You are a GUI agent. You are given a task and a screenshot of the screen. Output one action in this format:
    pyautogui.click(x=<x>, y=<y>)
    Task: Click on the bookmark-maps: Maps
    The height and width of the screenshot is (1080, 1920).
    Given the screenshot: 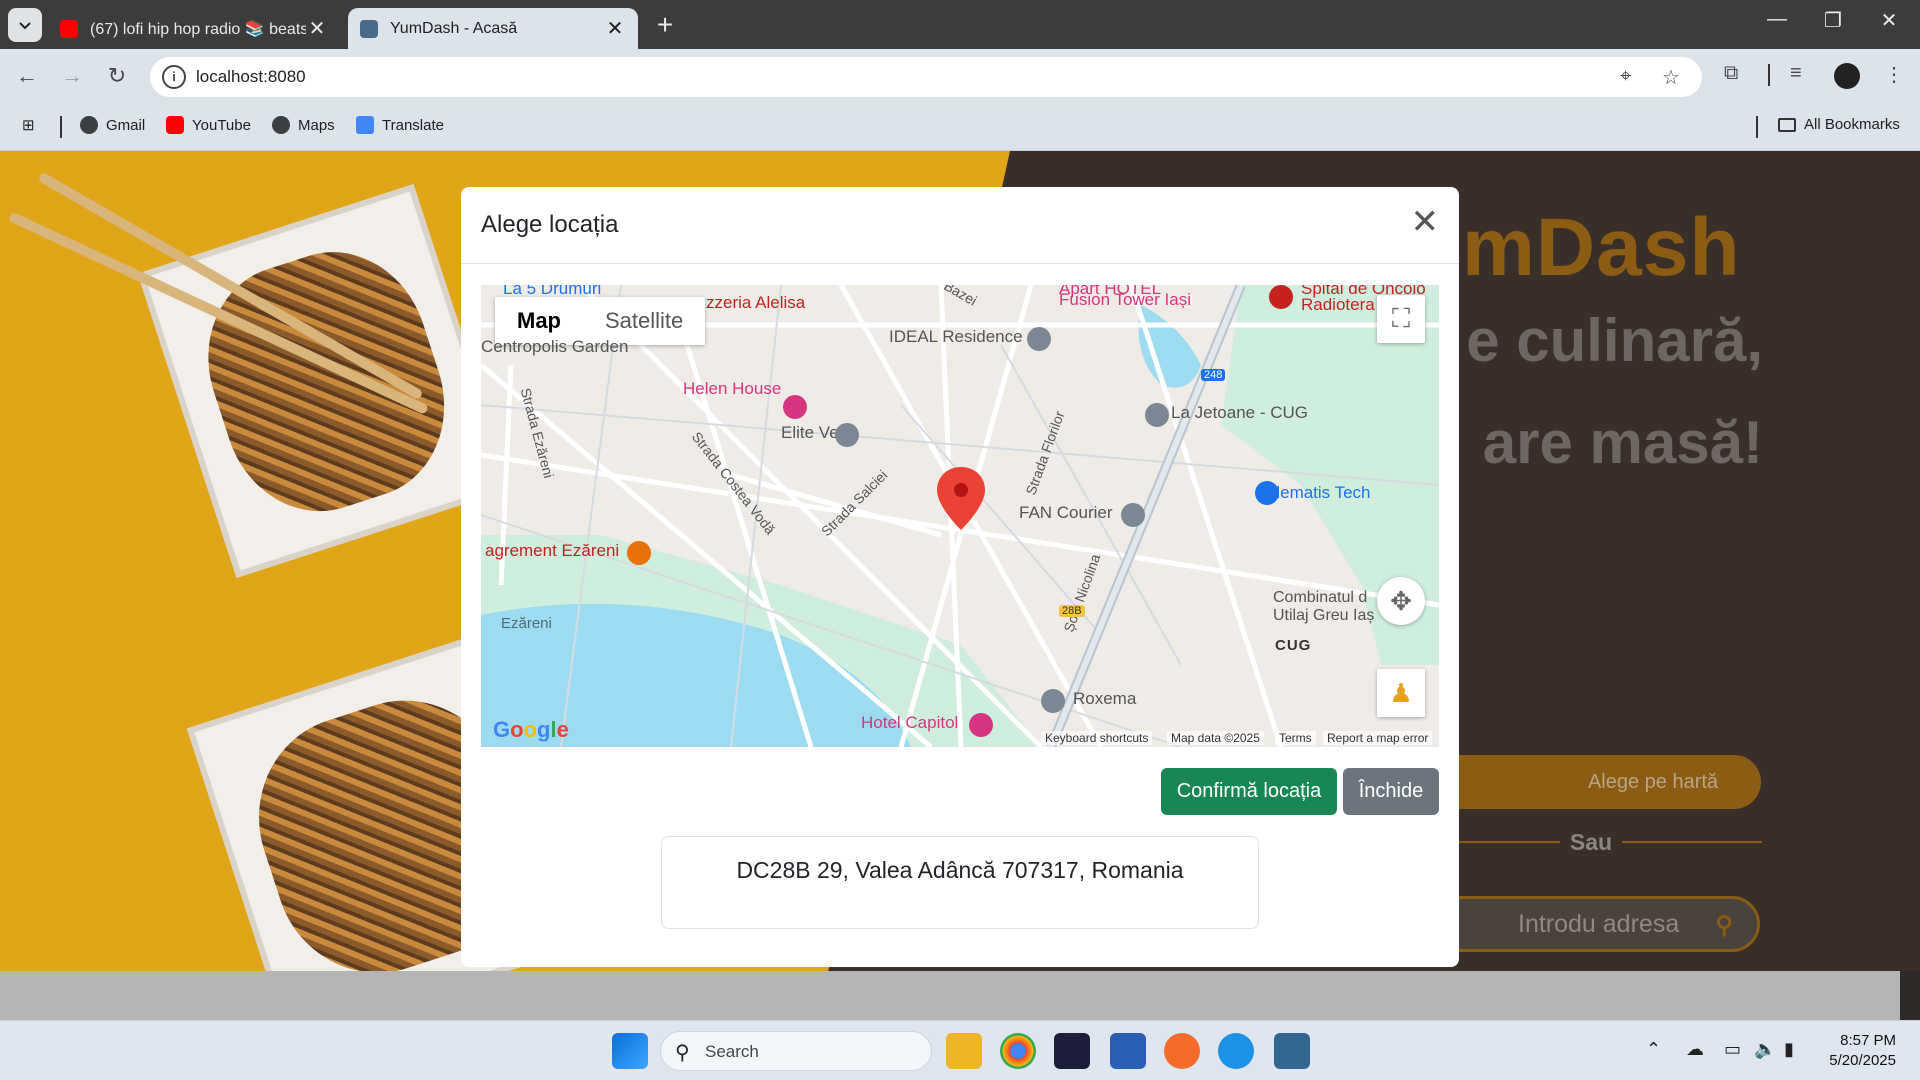 What is the action you would take?
    pyautogui.click(x=303, y=125)
    